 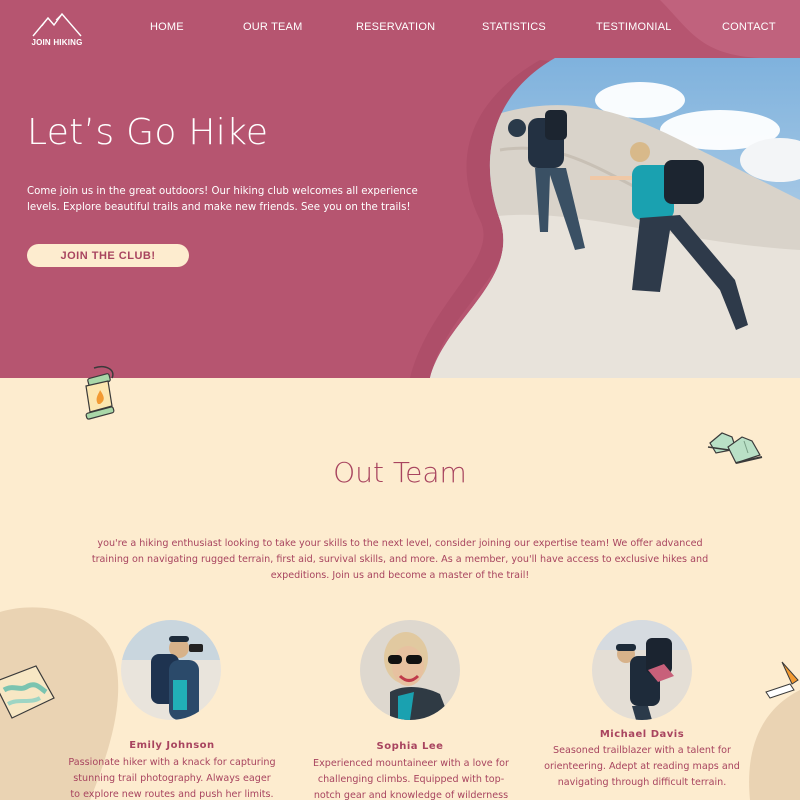 What do you see at coordinates (642, 734) in the screenshot?
I see `member-name-michael: Michael Davis` at bounding box center [642, 734].